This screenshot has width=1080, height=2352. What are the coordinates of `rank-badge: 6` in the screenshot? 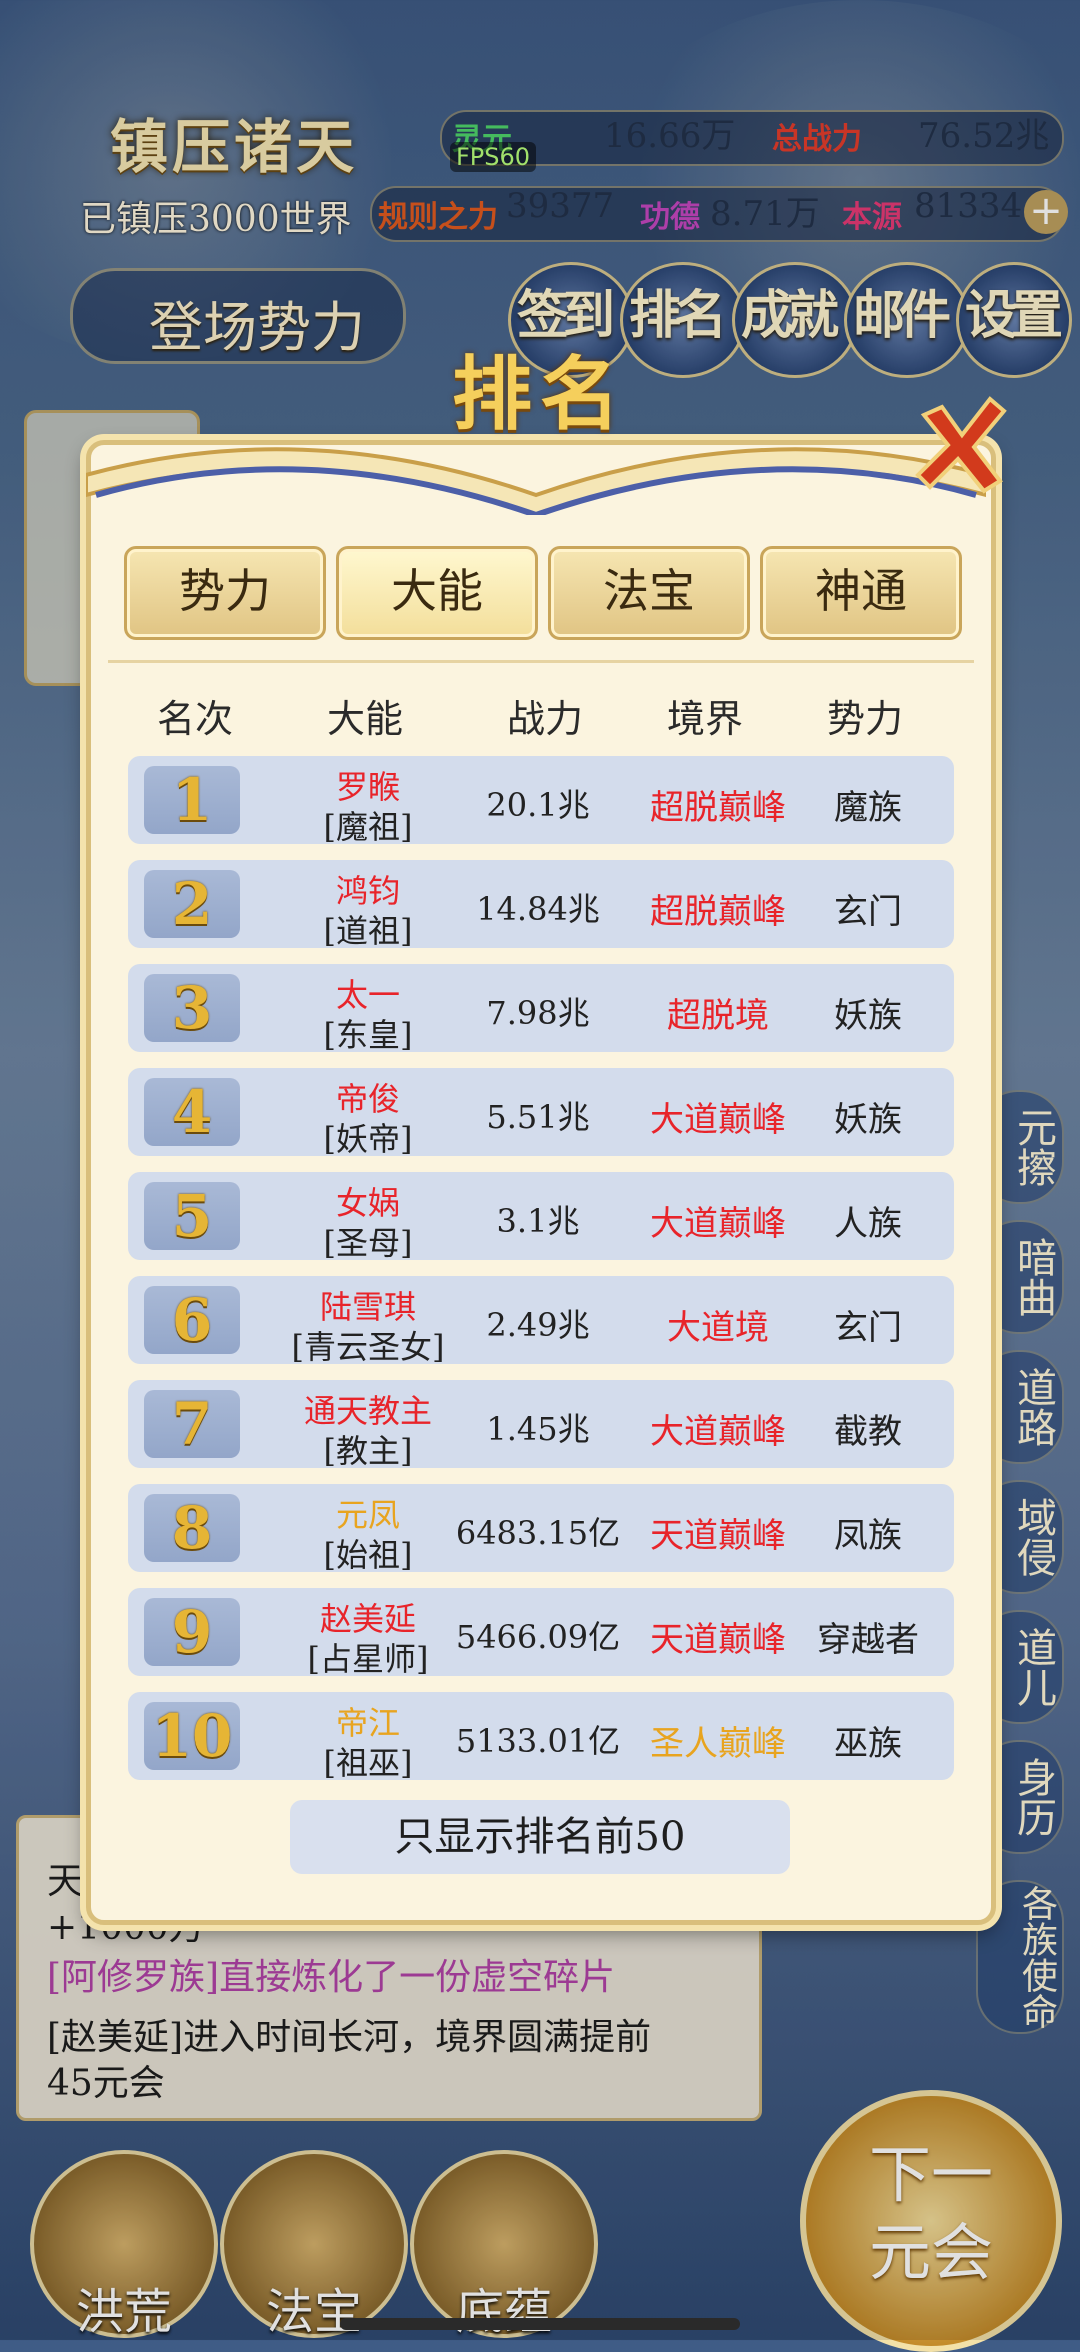 It's located at (192, 1320).